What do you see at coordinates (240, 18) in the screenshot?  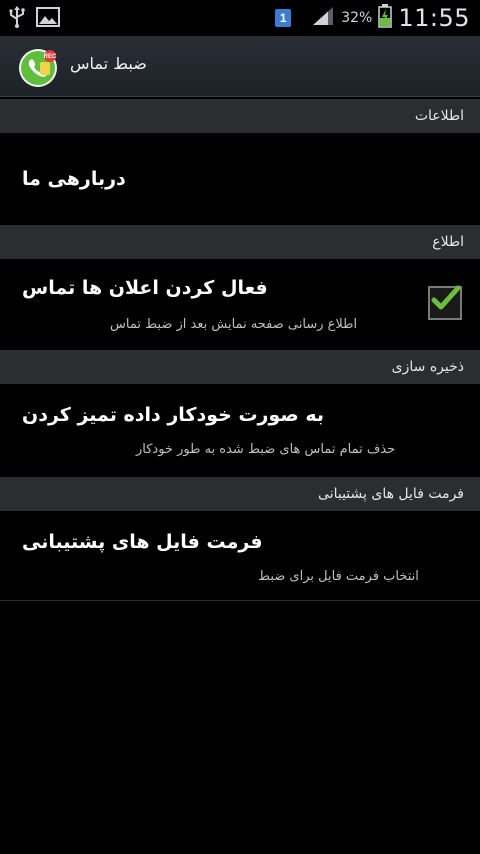 I see `status-bar: 1 32% 11:55` at bounding box center [240, 18].